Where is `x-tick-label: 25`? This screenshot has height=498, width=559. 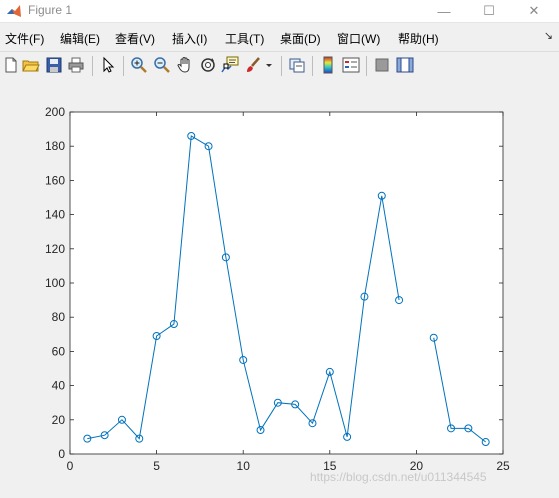 x-tick-label: 25 is located at coordinates (503, 466).